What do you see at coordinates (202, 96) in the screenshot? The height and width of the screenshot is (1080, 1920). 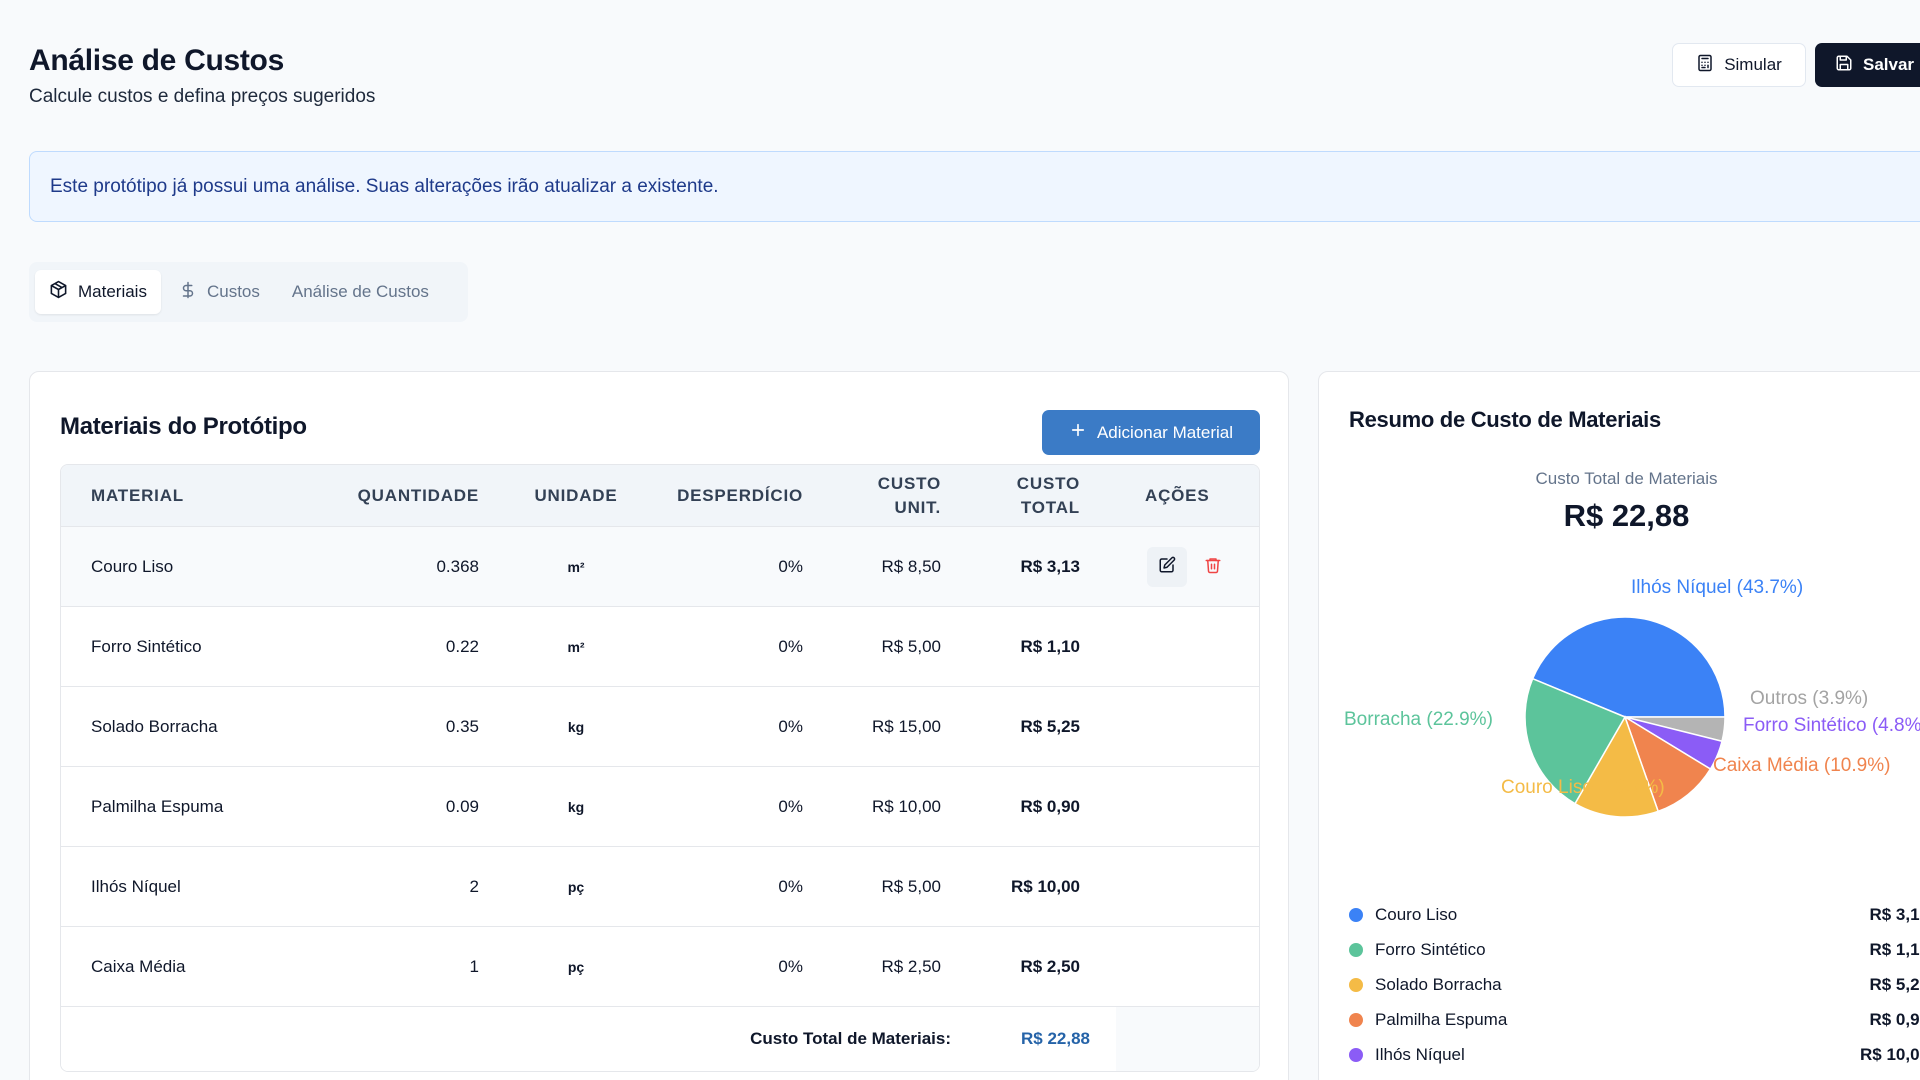 I see `page-subtitle: Calcule custos e defina preços sugeridos` at bounding box center [202, 96].